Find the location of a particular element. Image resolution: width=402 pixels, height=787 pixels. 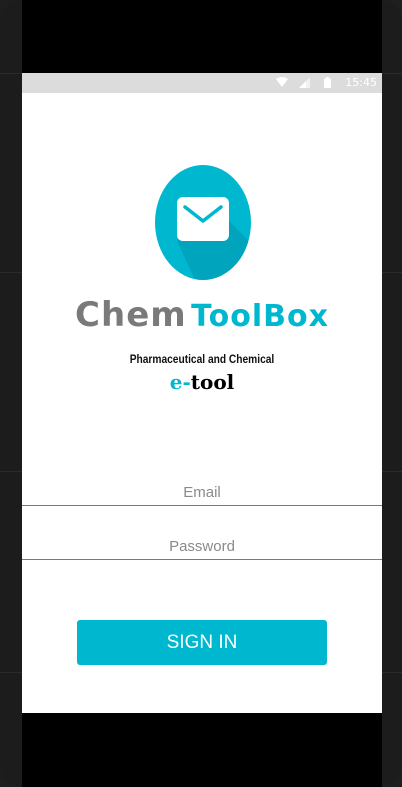

envelope-icon is located at coordinates (214, 238).